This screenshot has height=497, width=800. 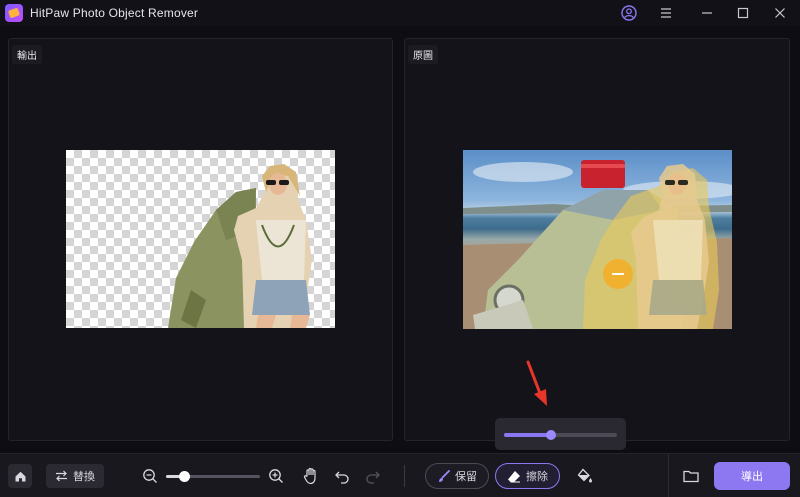 What do you see at coordinates (27, 54) in the screenshot?
I see `output-panel-label: 輸出` at bounding box center [27, 54].